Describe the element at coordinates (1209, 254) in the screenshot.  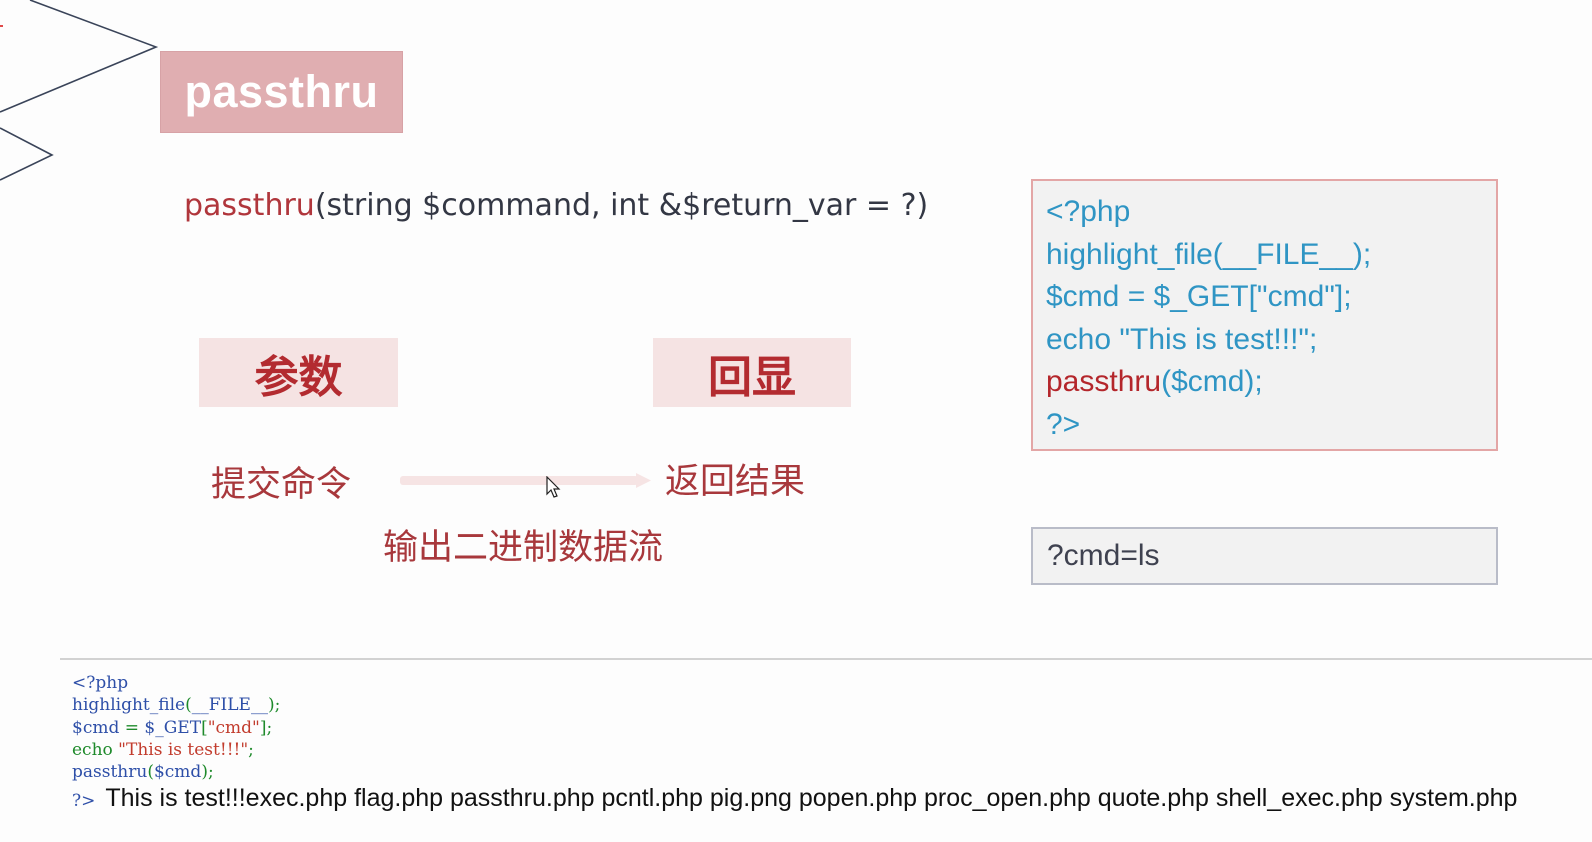
I see `code-line-2: highlight_file(__FILE__);` at that location.